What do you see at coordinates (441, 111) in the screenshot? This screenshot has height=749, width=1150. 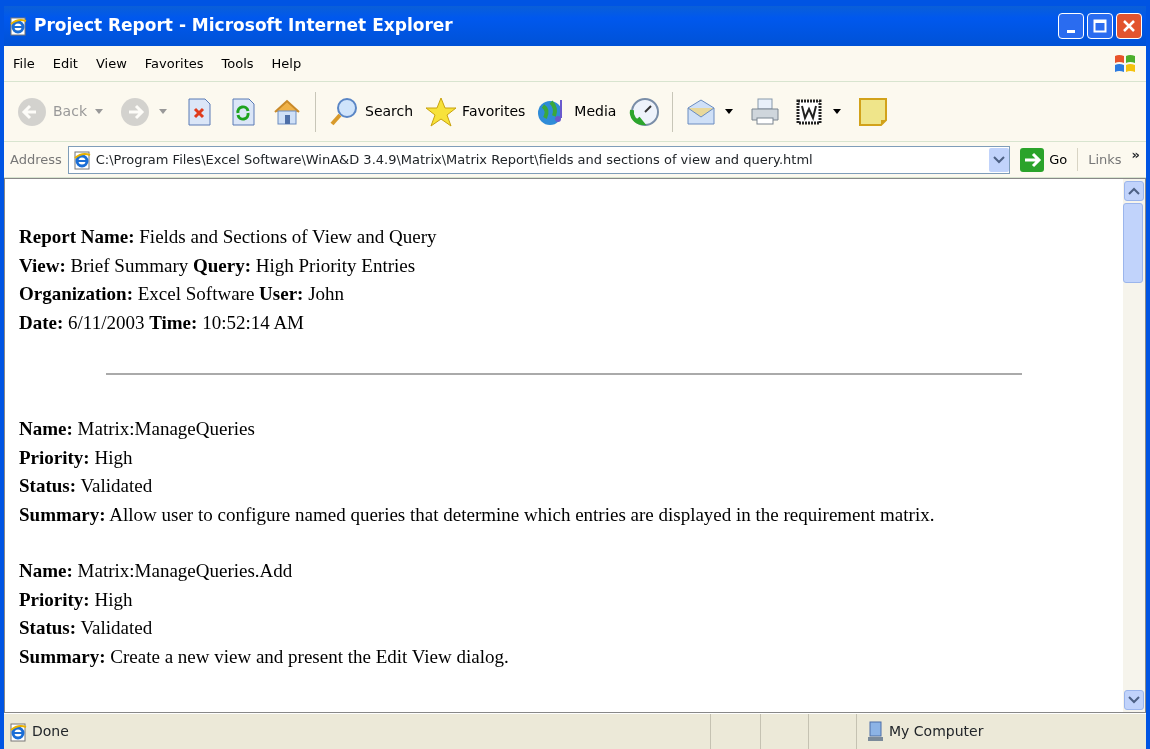 I see `star-icon` at bounding box center [441, 111].